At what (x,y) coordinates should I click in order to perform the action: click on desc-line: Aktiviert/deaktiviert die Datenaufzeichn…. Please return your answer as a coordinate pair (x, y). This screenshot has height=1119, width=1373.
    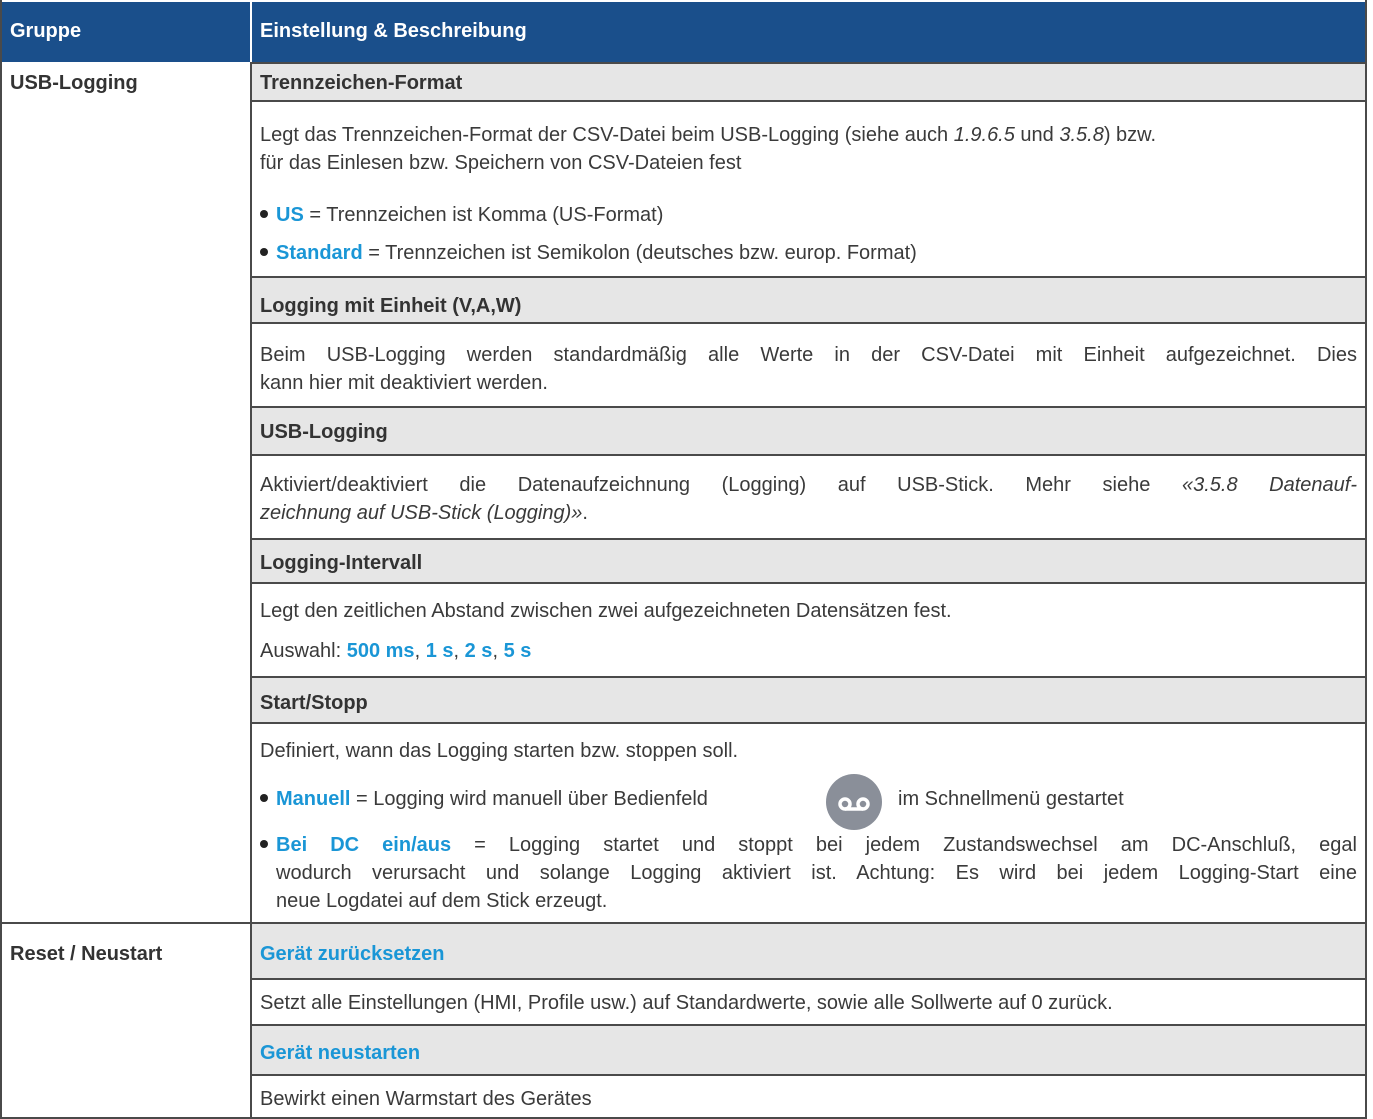
    Looking at the image, I should click on (808, 485).